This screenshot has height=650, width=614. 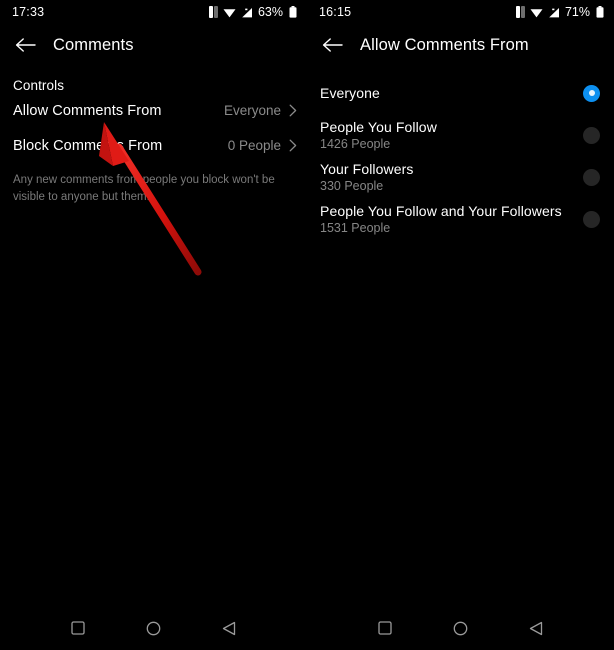 I want to click on option-text-group: Everyone, so click(x=350, y=93).